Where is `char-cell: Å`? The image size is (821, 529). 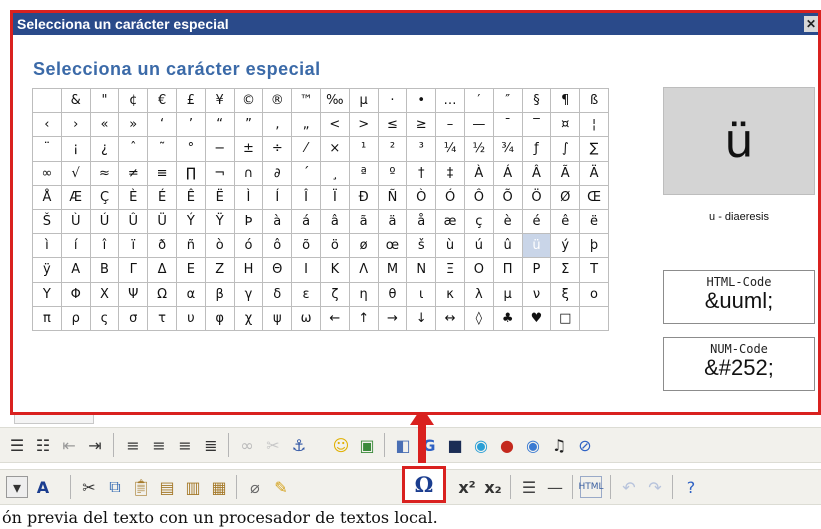 char-cell: Å is located at coordinates (47, 197).